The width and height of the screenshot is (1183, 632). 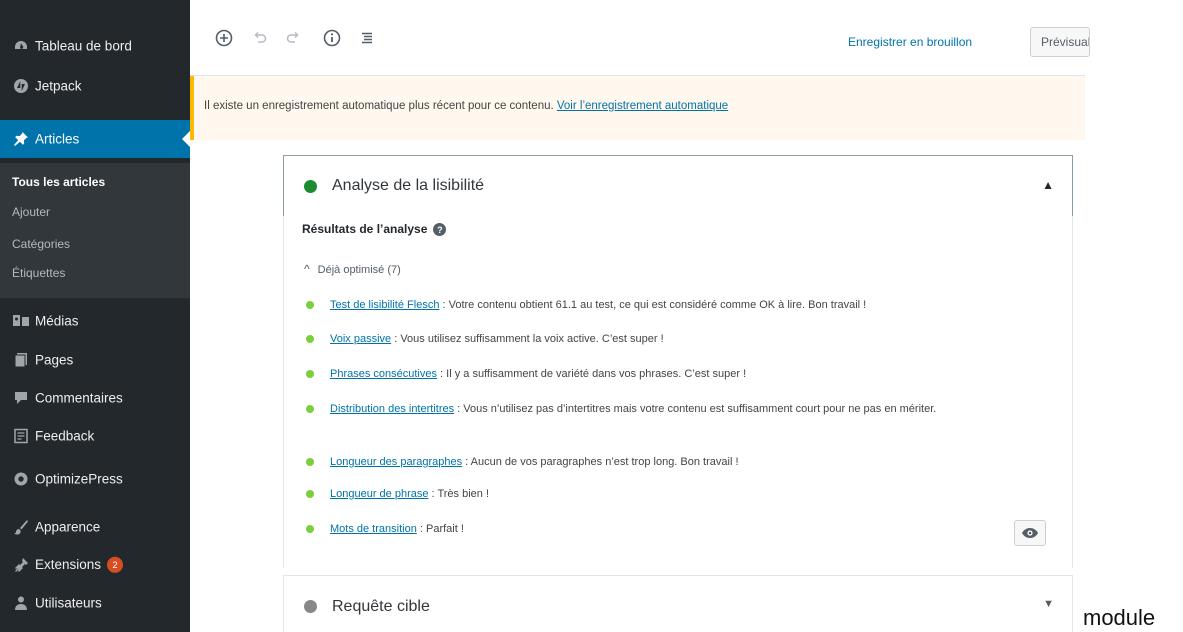 I want to click on sidebar-item-label: Articles, so click(x=57, y=139).